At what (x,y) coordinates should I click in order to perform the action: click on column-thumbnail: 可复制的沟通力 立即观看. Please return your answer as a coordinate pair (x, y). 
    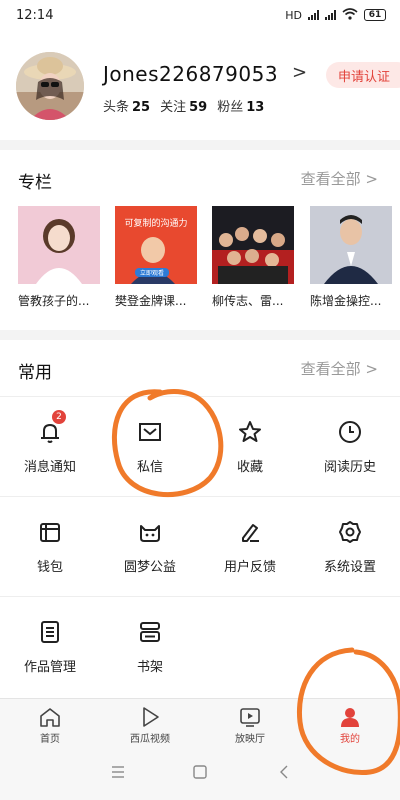
    Looking at the image, I should click on (156, 245).